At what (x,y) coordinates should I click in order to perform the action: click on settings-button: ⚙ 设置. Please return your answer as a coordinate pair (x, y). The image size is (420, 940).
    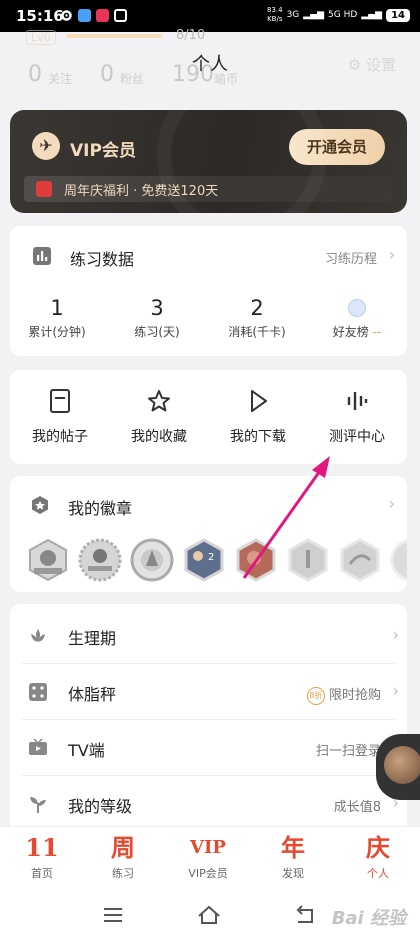
    Looking at the image, I should click on (372, 64).